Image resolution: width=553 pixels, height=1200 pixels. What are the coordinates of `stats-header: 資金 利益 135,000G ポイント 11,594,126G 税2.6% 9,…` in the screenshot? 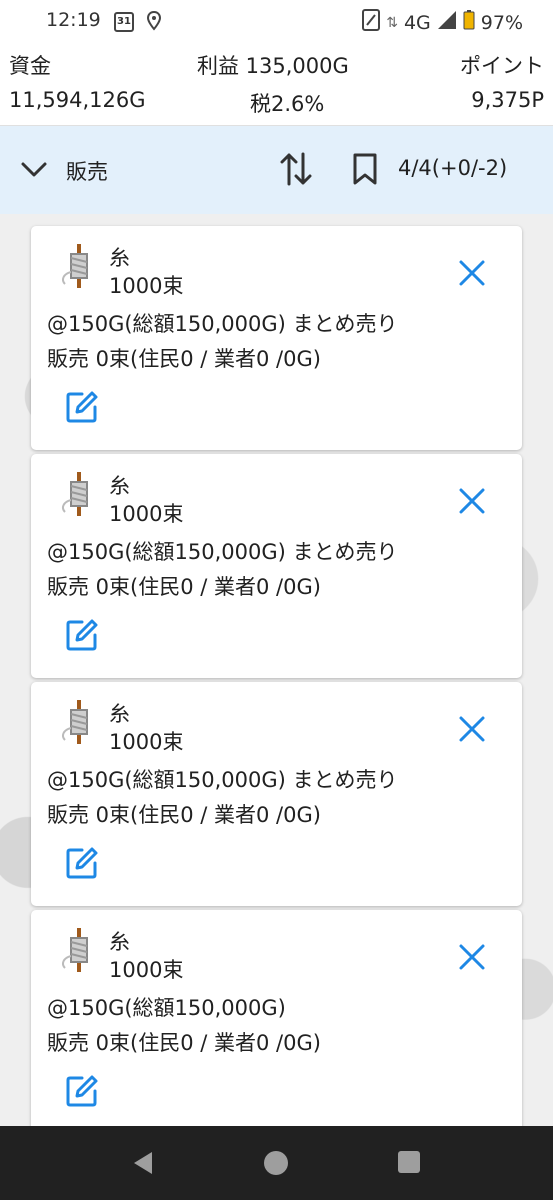 It's located at (276, 84).